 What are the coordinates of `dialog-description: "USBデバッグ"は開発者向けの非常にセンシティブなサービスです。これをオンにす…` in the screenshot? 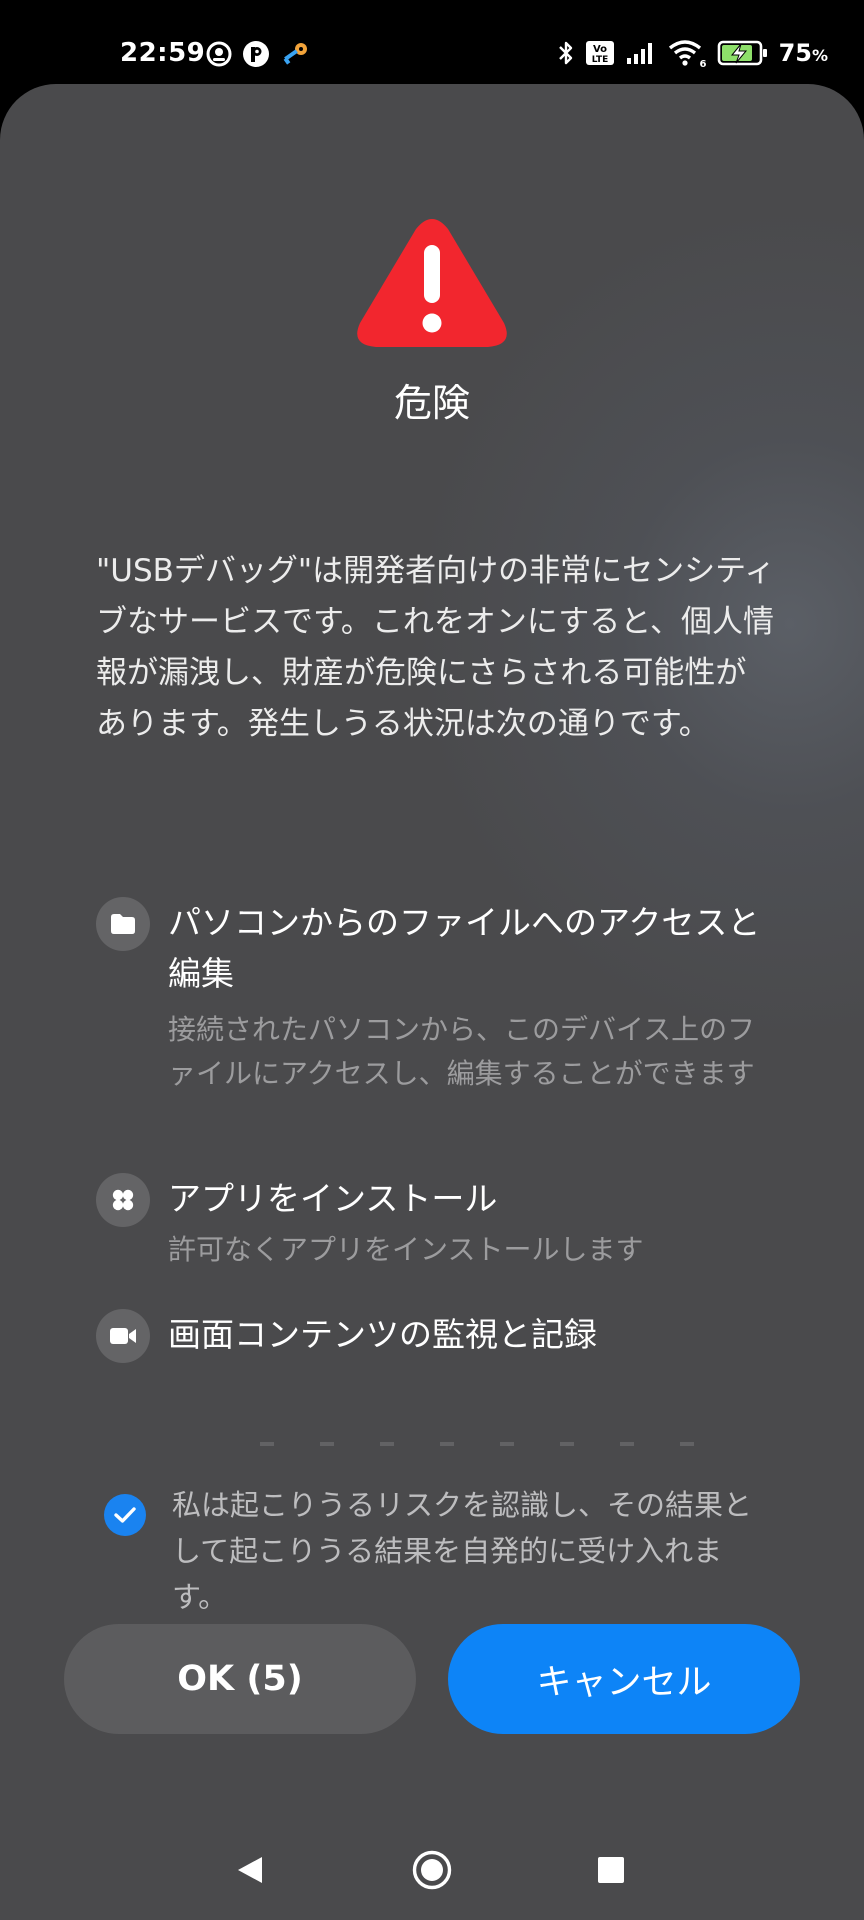 It's located at (436, 647).